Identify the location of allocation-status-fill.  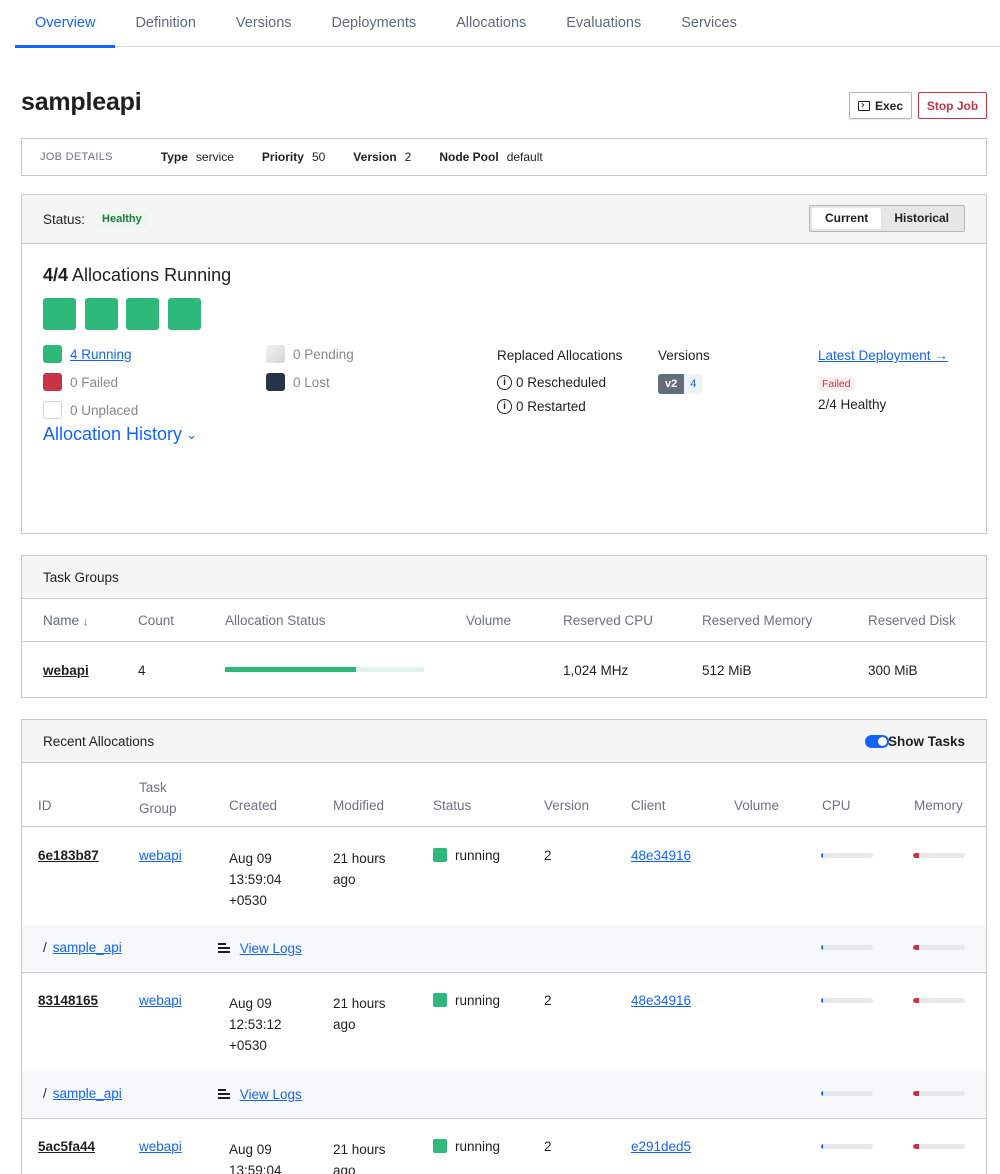
(291, 669).